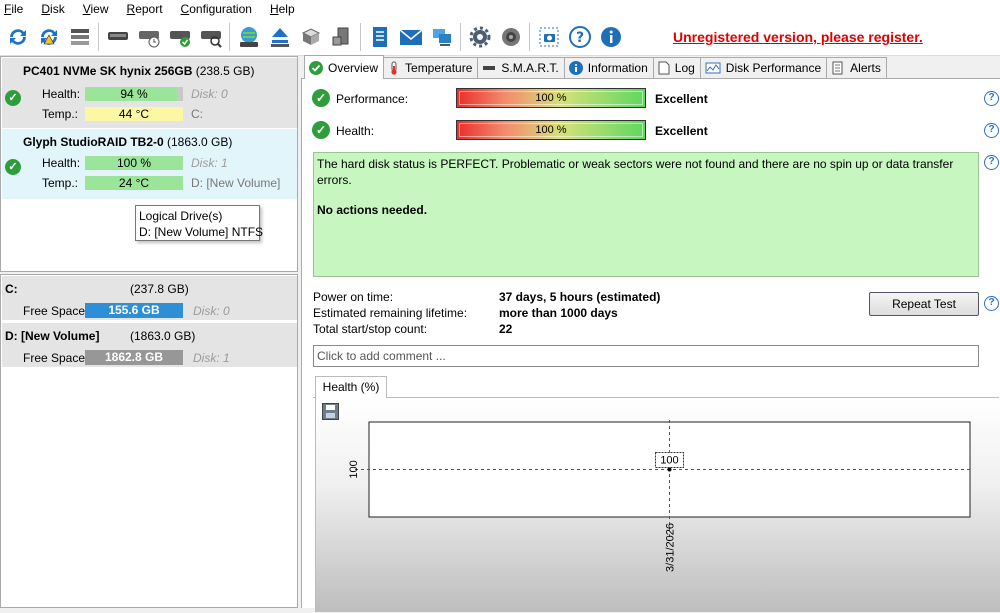  I want to click on disk-number: Disk: 0, so click(209, 94).